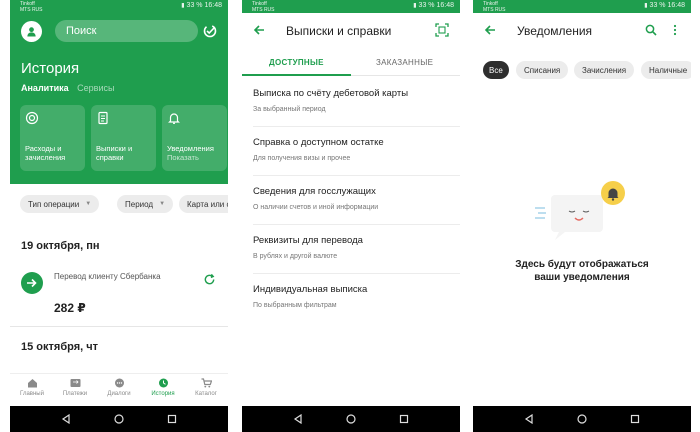 This screenshot has width=700, height=432. What do you see at coordinates (442, 30) in the screenshot?
I see `scan-qr-icon` at bounding box center [442, 30].